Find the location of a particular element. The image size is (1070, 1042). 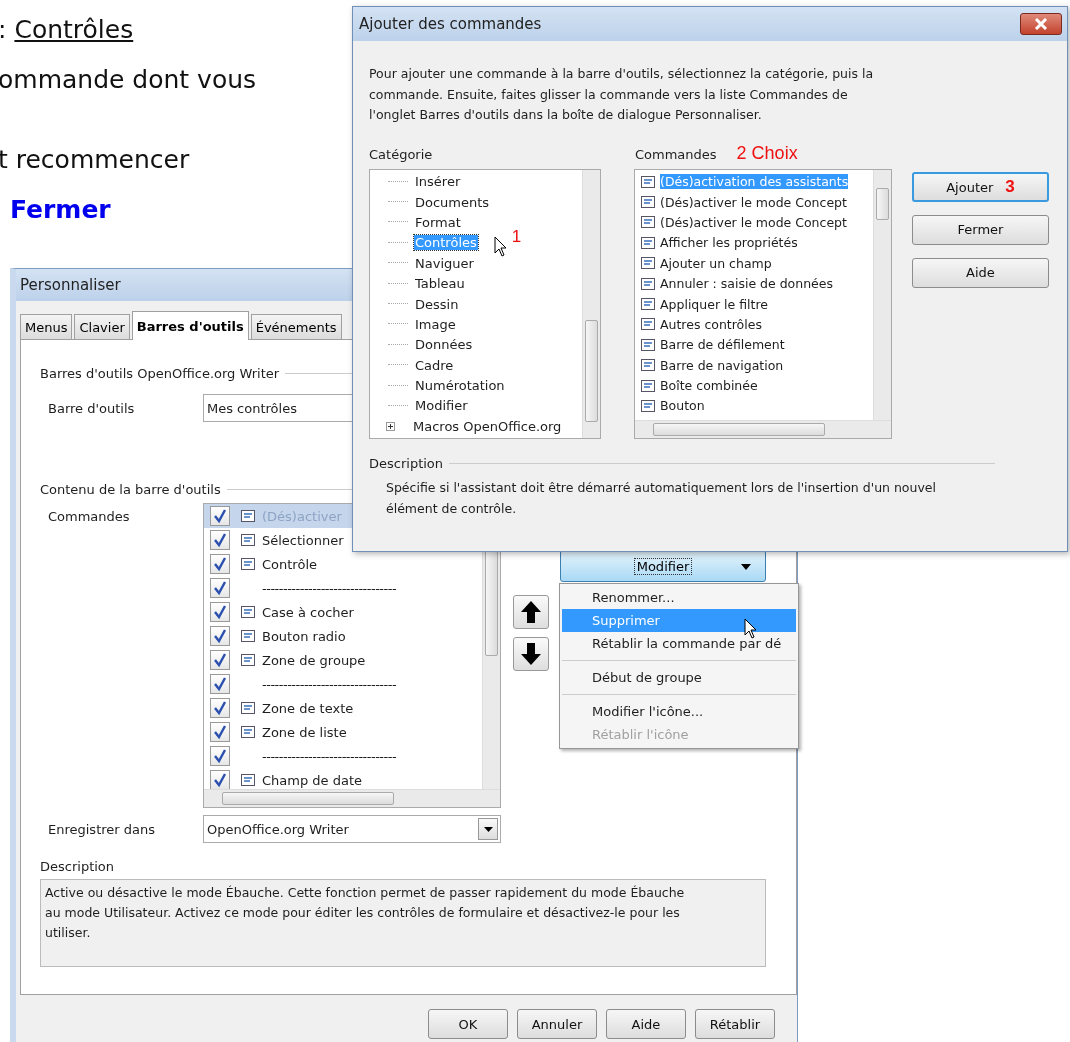

group-label: Contenu de la barre d'outils is located at coordinates (130, 489).